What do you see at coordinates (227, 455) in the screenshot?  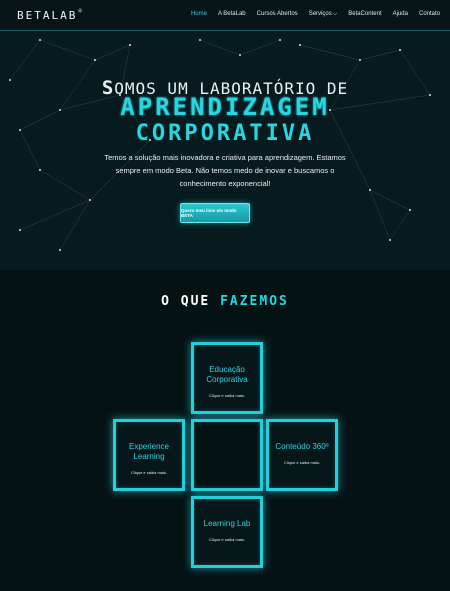 I see `service-grid-center` at bounding box center [227, 455].